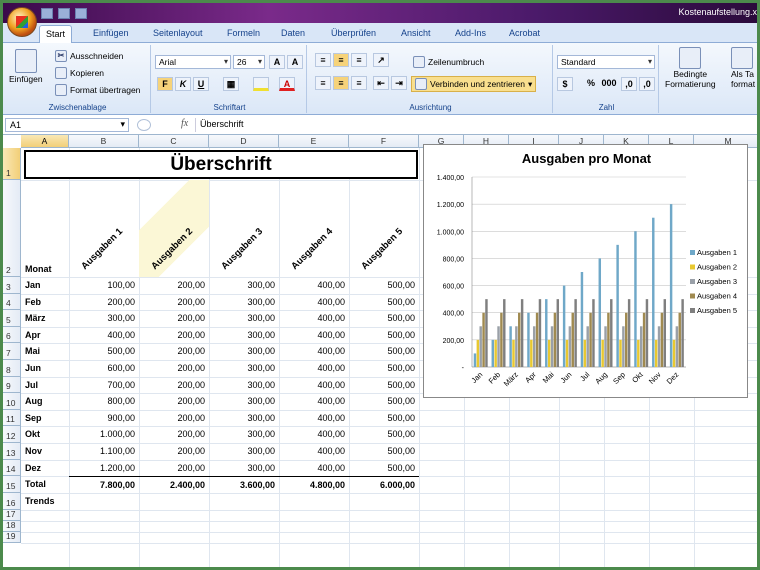 The height and width of the screenshot is (570, 760). Describe the element at coordinates (104, 451) in the screenshot. I see `value-cell: 1.100,00` at that location.